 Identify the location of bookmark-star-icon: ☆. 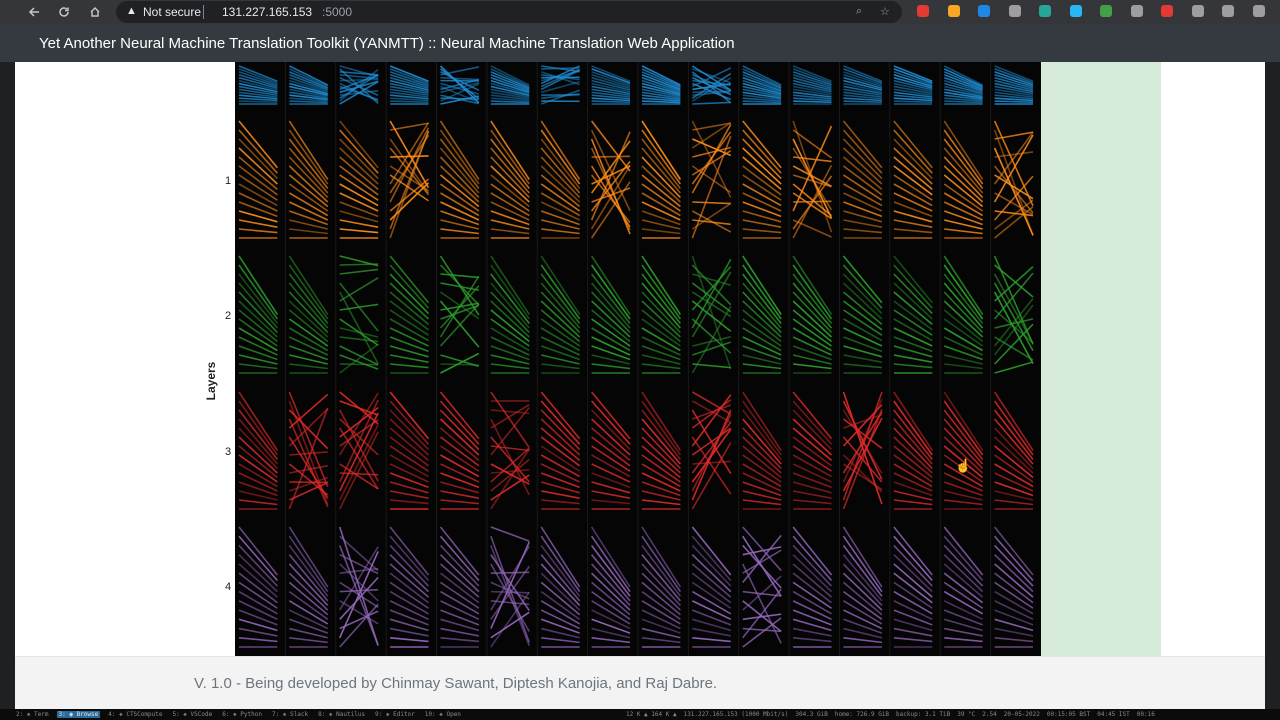
(885, 11).